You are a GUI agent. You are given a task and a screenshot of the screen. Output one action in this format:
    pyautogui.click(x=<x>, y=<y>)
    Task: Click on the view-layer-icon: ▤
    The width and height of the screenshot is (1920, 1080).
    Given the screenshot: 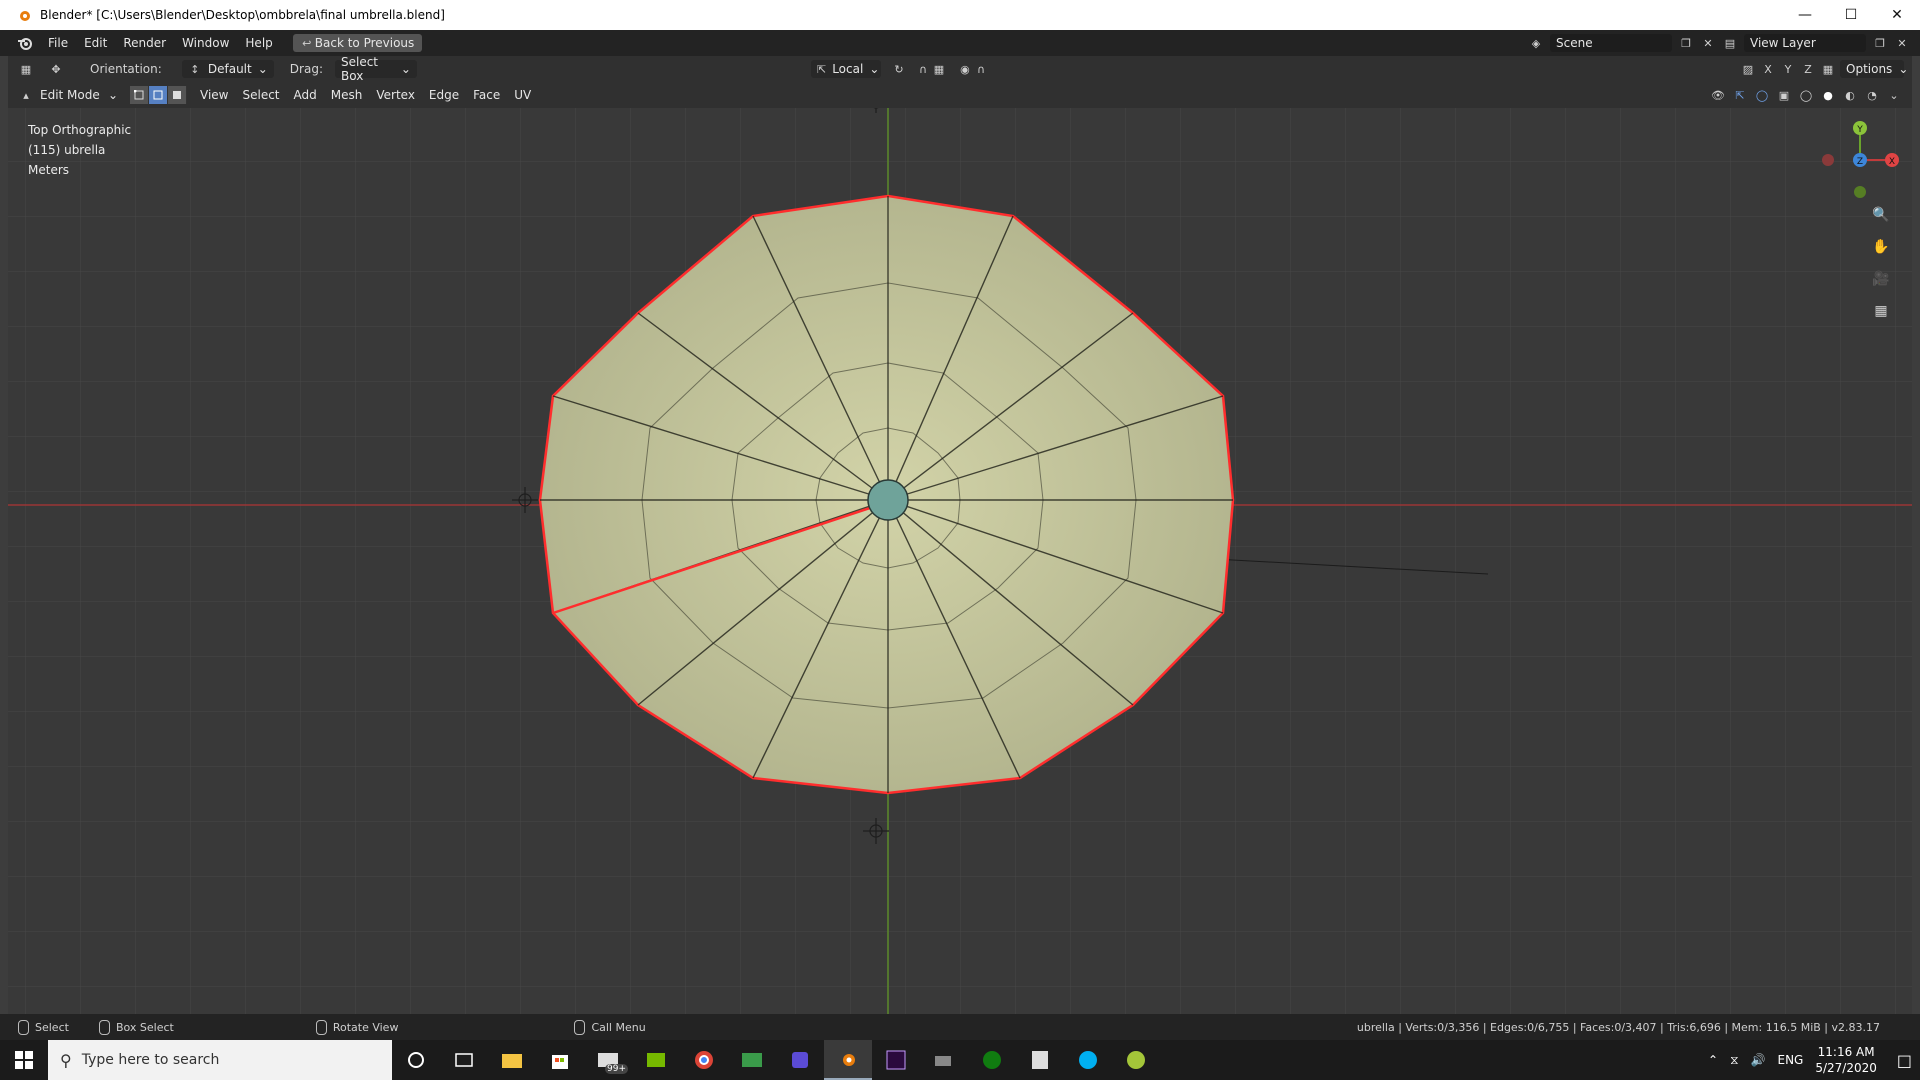 What is the action you would take?
    pyautogui.click(x=1730, y=43)
    